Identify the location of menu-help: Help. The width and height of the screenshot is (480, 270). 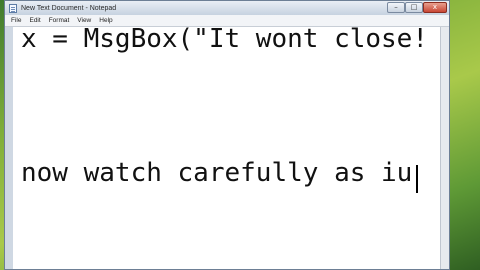
(105, 20).